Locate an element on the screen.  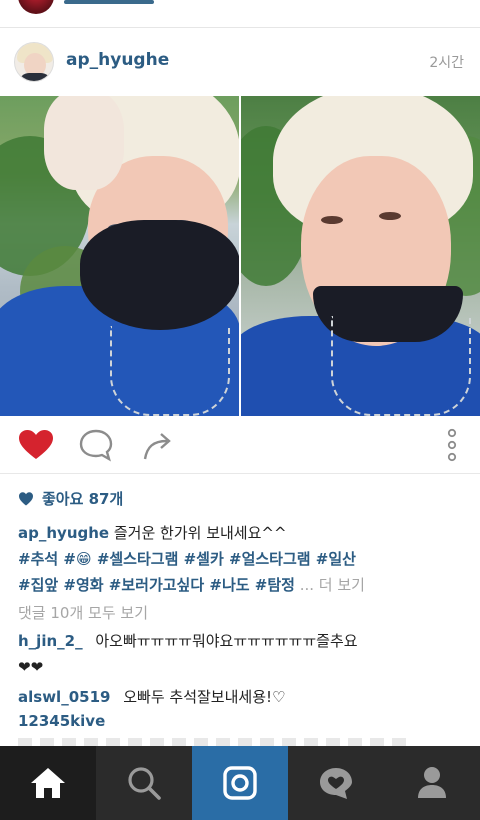
comment-username: alswl_0519 is located at coordinates (64, 697).